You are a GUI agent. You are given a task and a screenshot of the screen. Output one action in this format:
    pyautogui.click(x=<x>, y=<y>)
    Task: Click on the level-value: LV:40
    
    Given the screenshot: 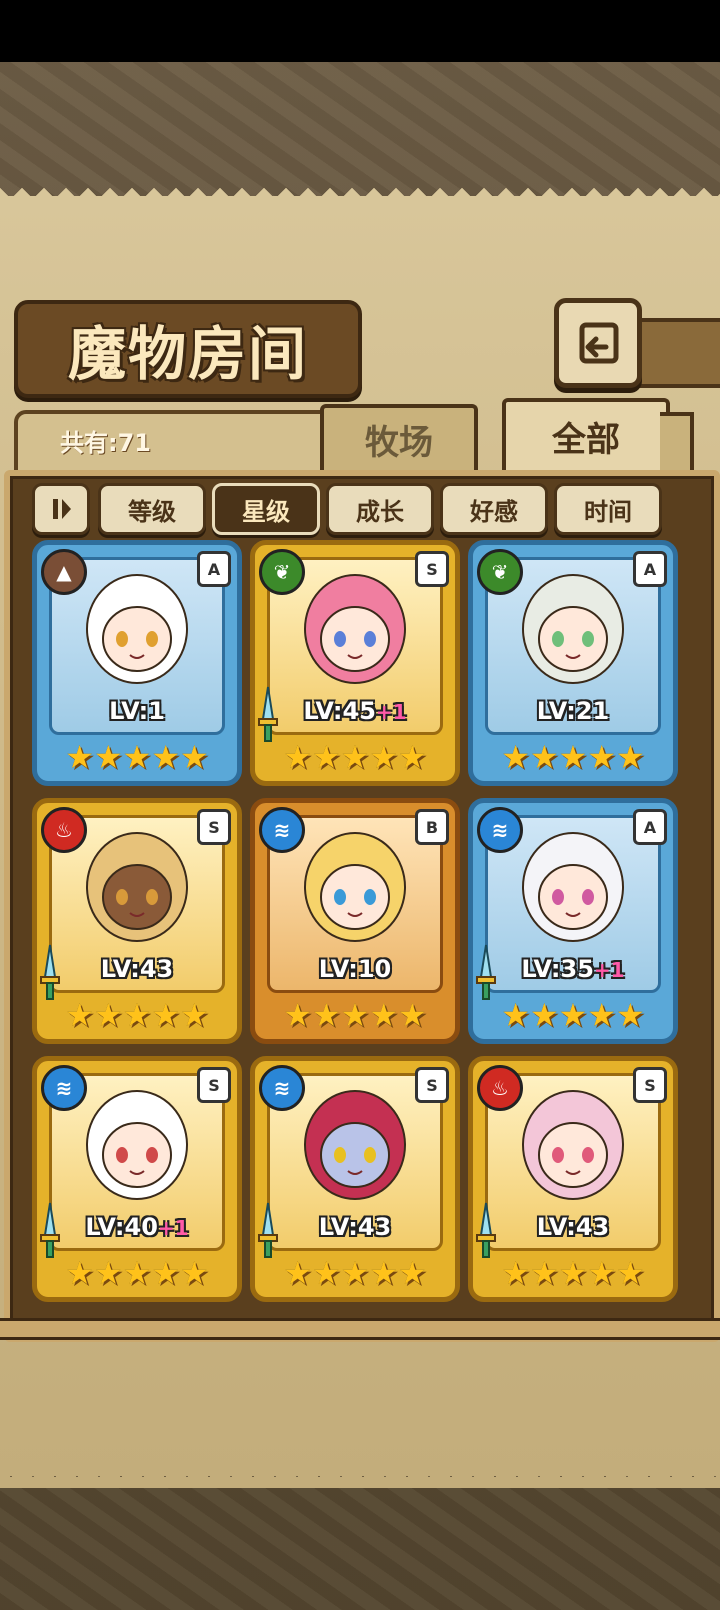 What is the action you would take?
    pyautogui.click(x=121, y=1227)
    